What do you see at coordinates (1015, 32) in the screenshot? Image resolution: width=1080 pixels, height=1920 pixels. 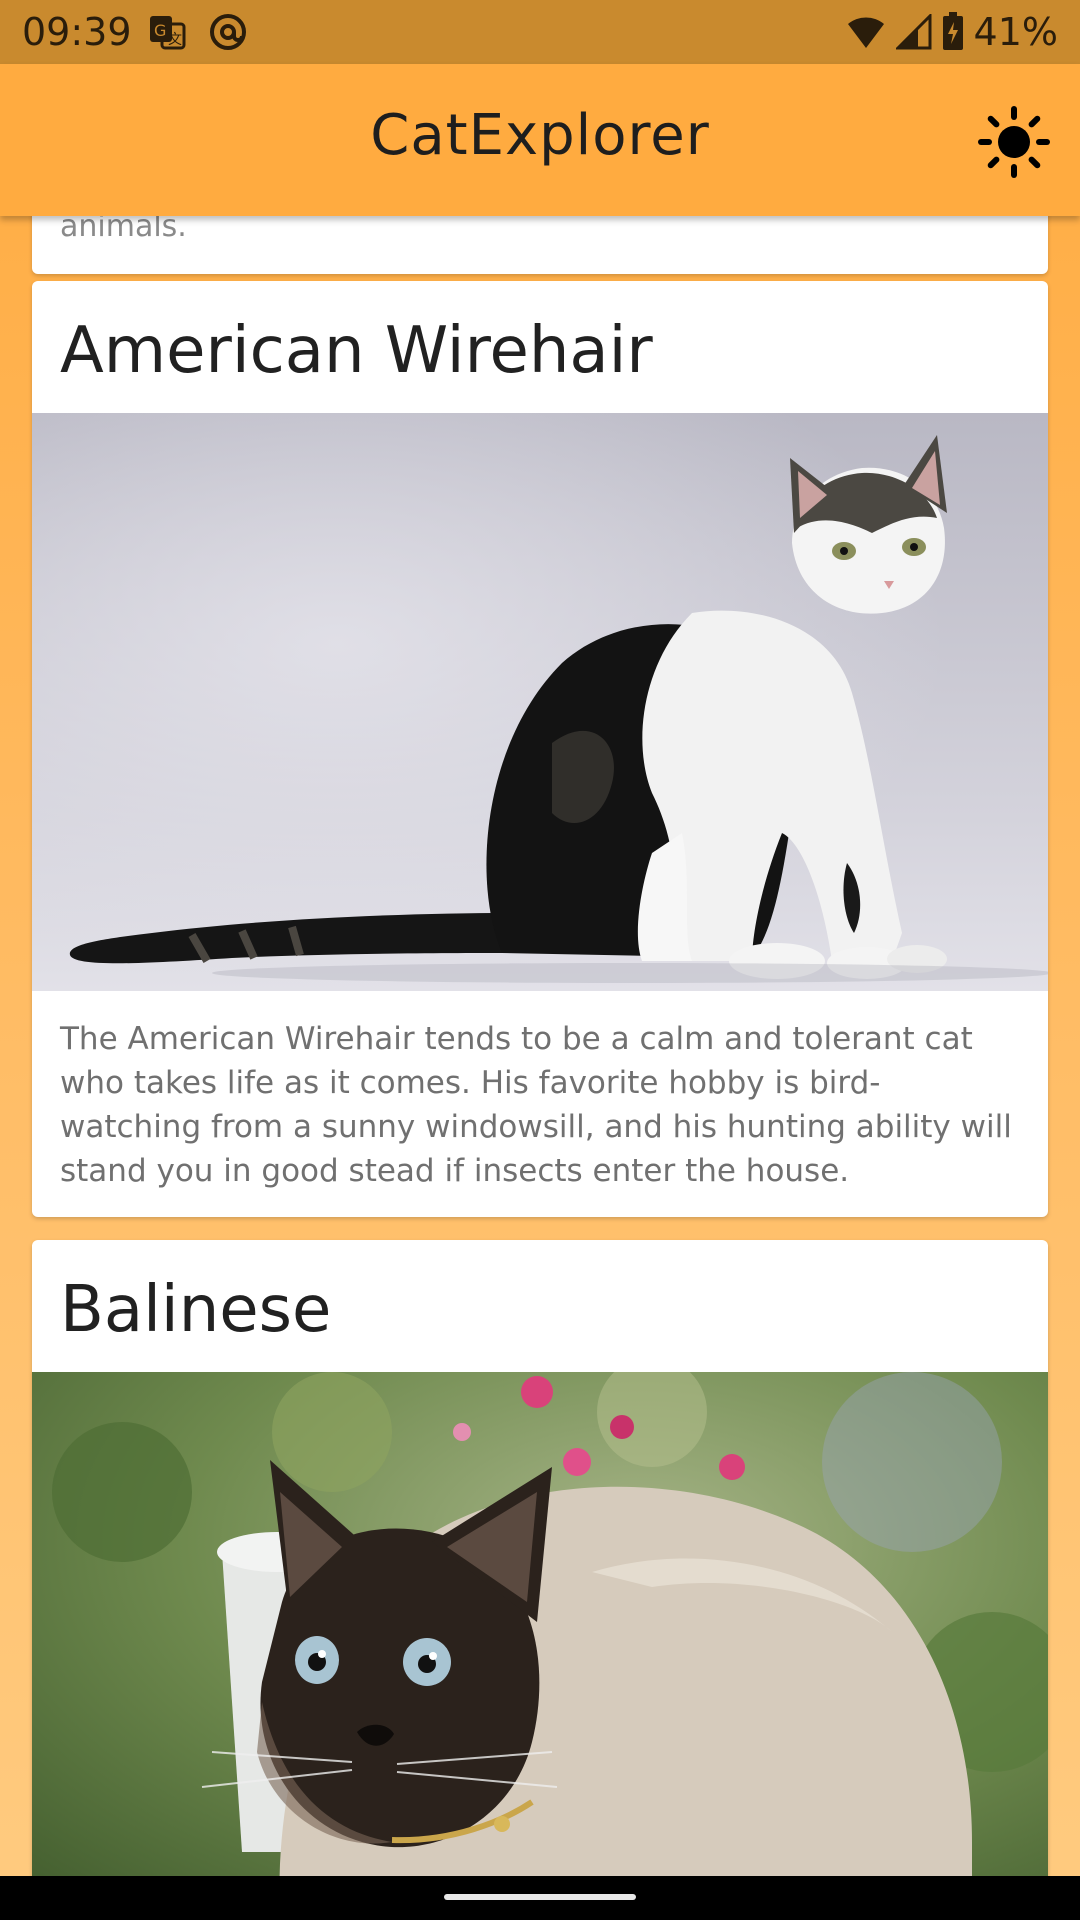 I see `battery-percent: 41%` at bounding box center [1015, 32].